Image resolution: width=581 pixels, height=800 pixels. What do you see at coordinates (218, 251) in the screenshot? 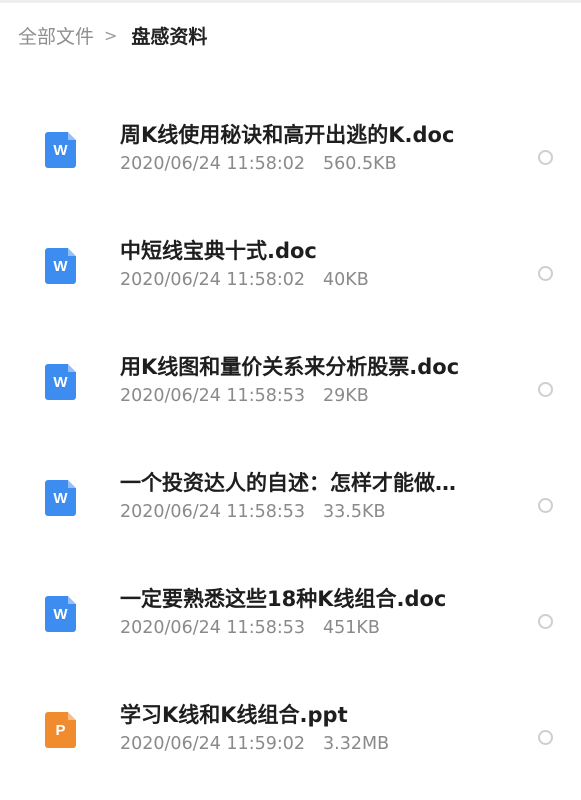
I see `file-name: 中短线宝典十式.doc` at bounding box center [218, 251].